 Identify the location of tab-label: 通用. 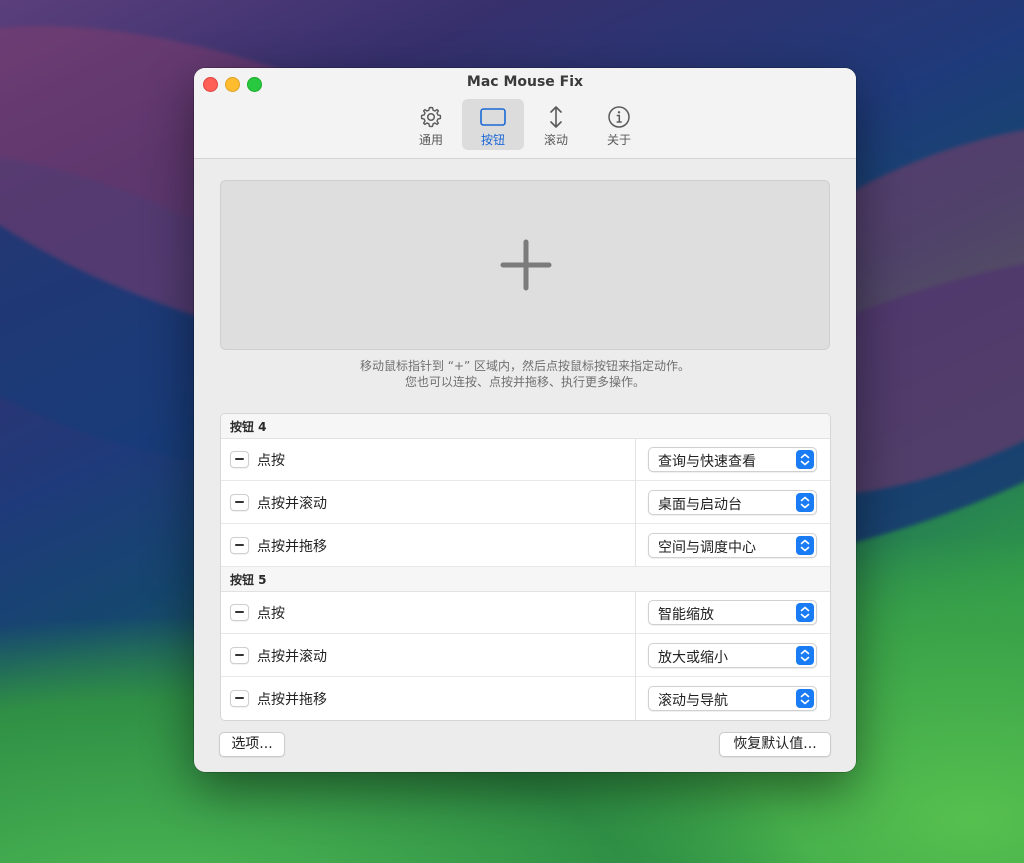
(430, 140).